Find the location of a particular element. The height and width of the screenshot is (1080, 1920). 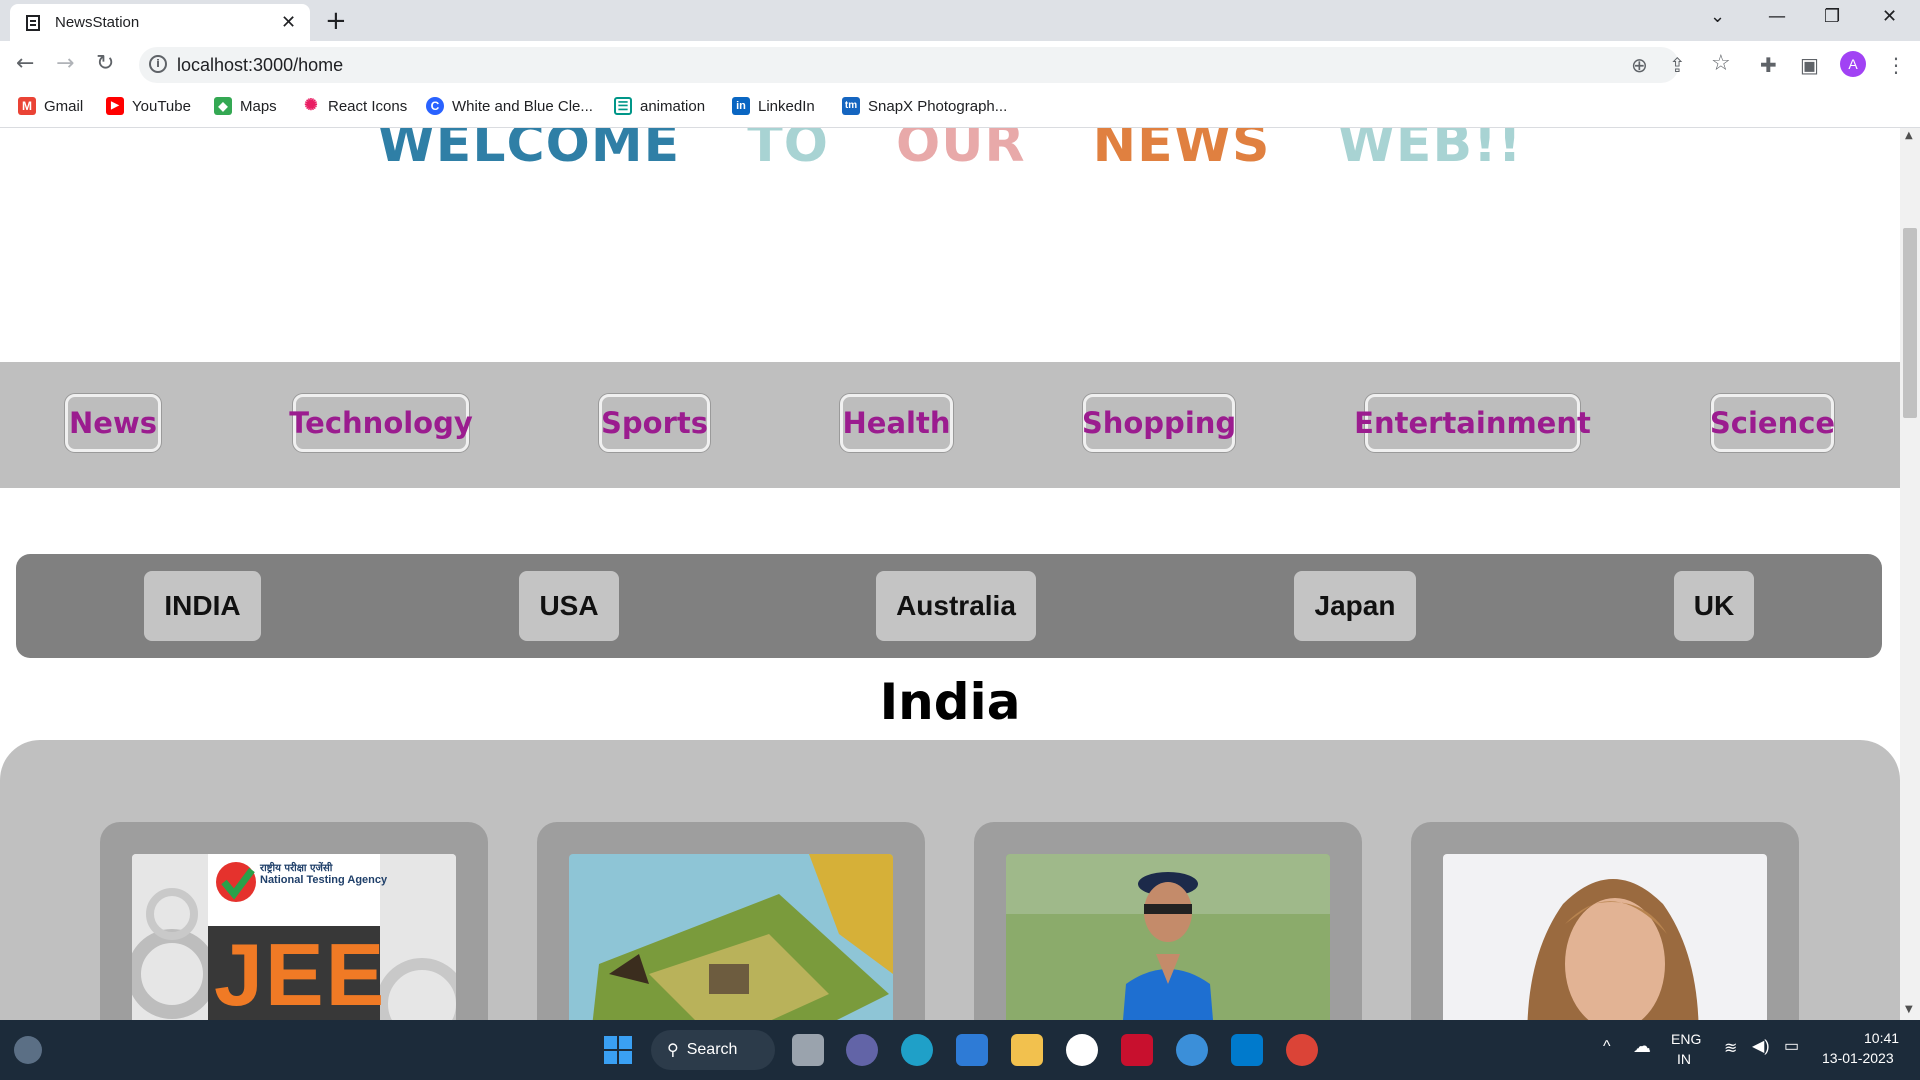

celebrity-news-image is located at coordinates (1605, 937).